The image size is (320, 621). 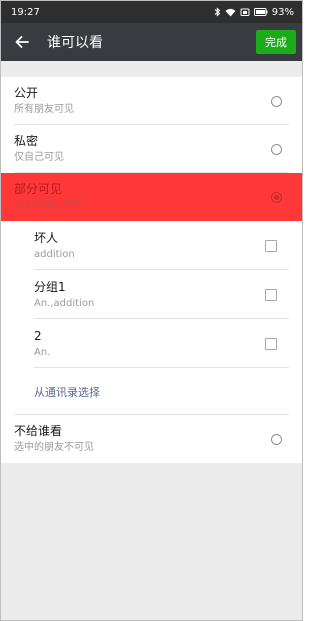 I want to click on battery-icon, so click(x=260, y=12).